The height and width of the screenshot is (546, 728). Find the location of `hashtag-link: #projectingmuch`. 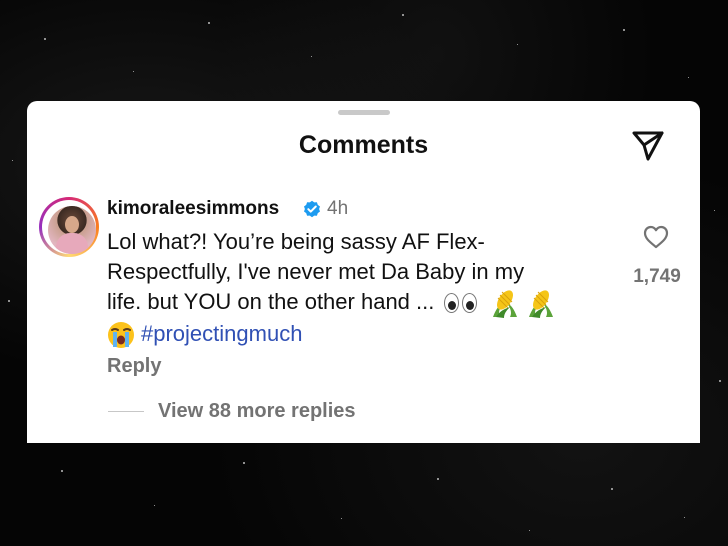

hashtag-link: #projectingmuch is located at coordinates (221, 333).